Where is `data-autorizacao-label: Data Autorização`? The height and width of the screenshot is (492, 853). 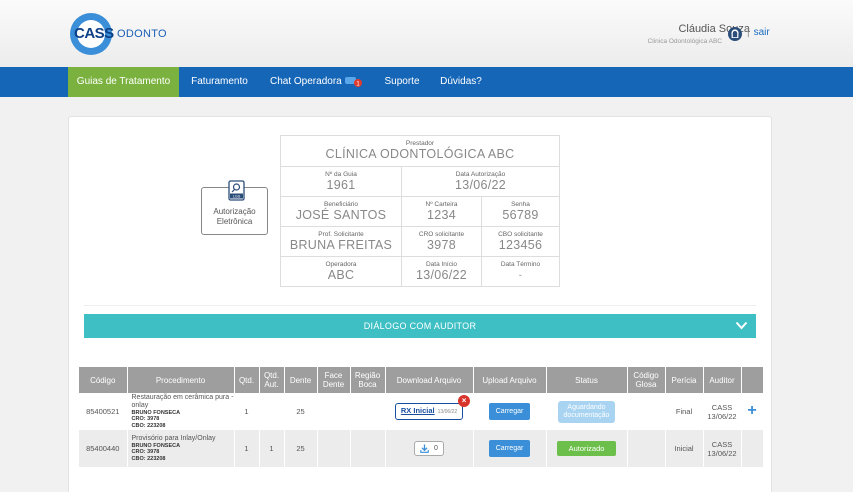 data-autorizacao-label: Data Autorização is located at coordinates (480, 174).